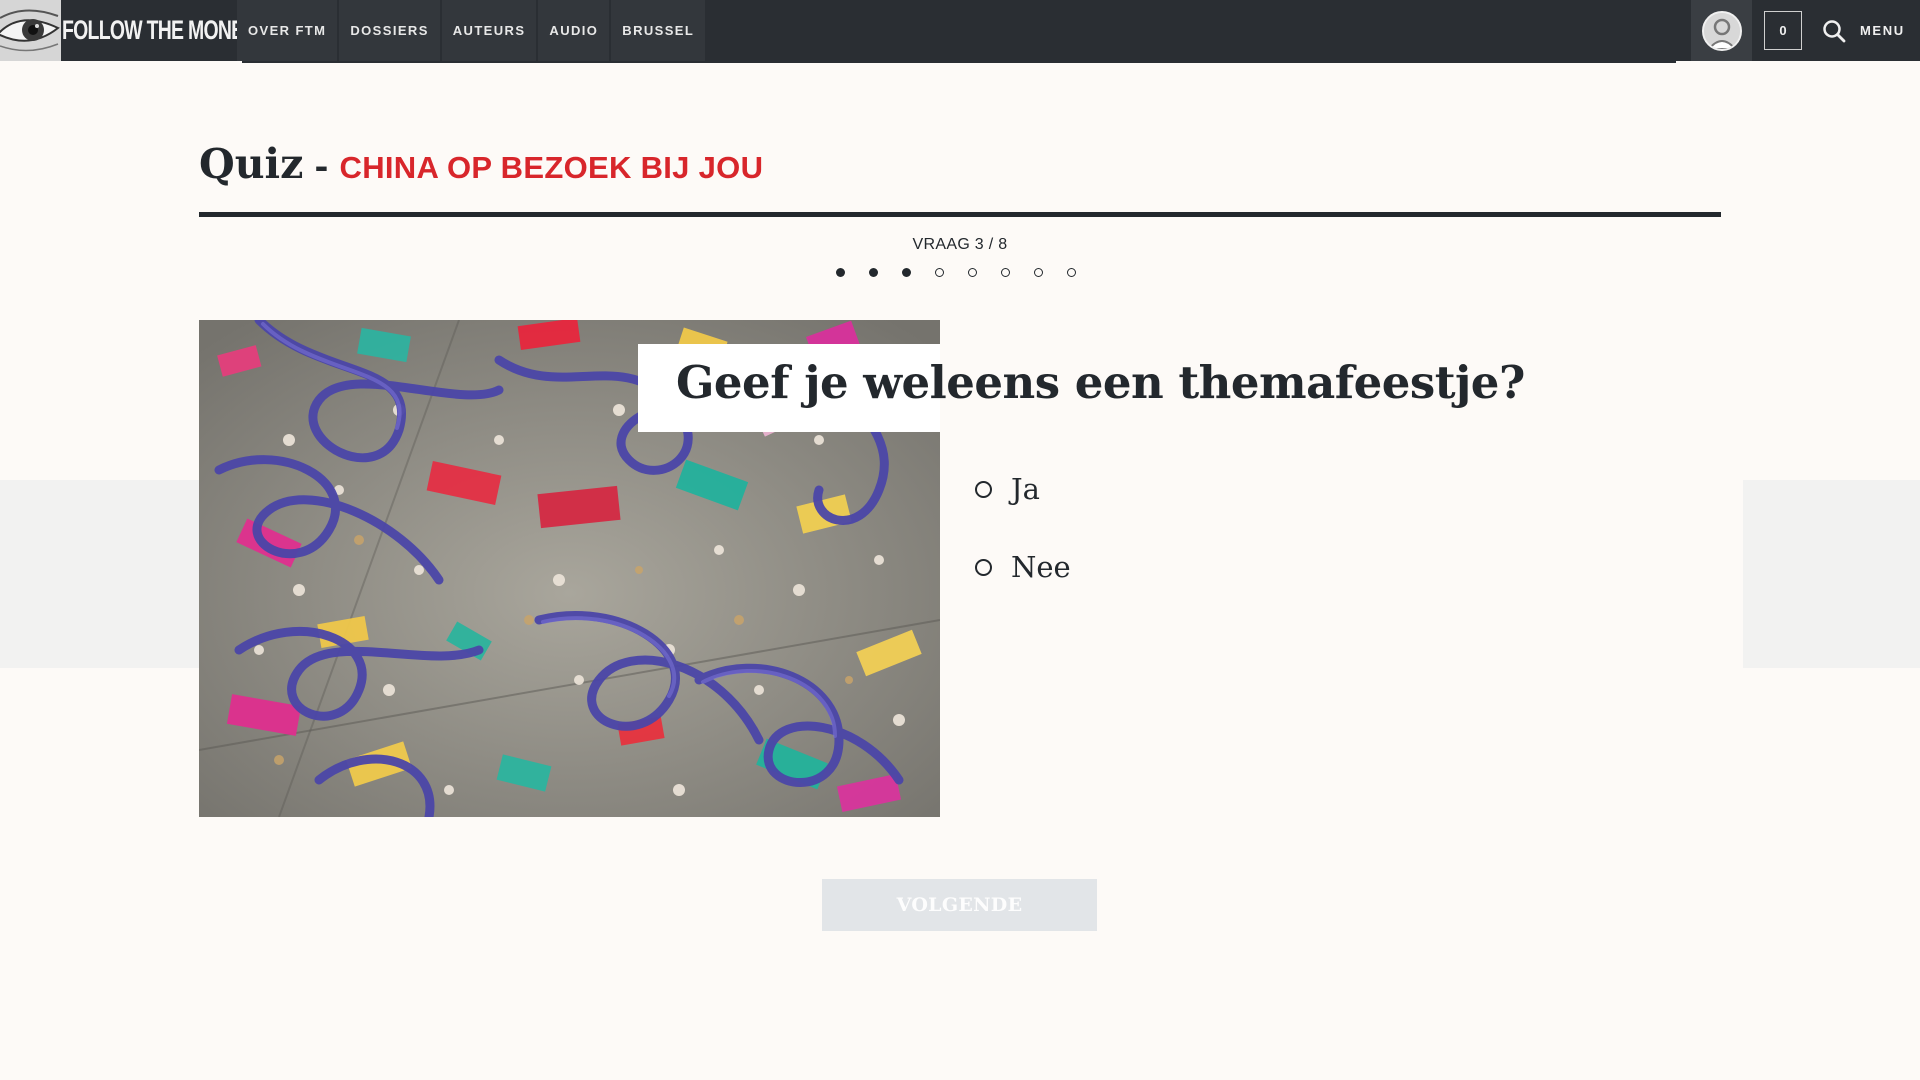  I want to click on account-button, so click(1721, 30).